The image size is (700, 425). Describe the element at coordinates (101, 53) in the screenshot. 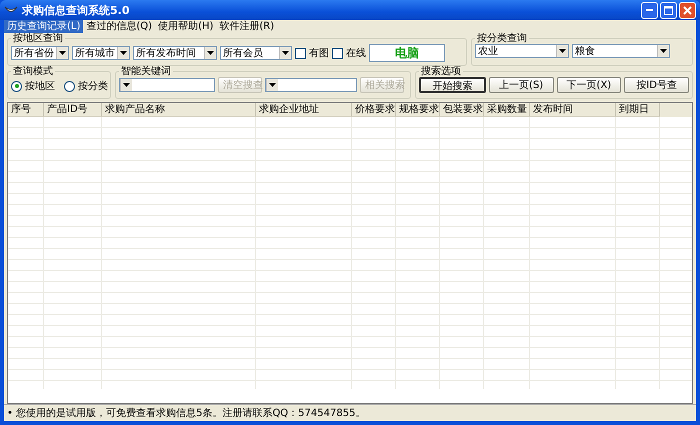

I see `dropdown: 所有城市` at that location.